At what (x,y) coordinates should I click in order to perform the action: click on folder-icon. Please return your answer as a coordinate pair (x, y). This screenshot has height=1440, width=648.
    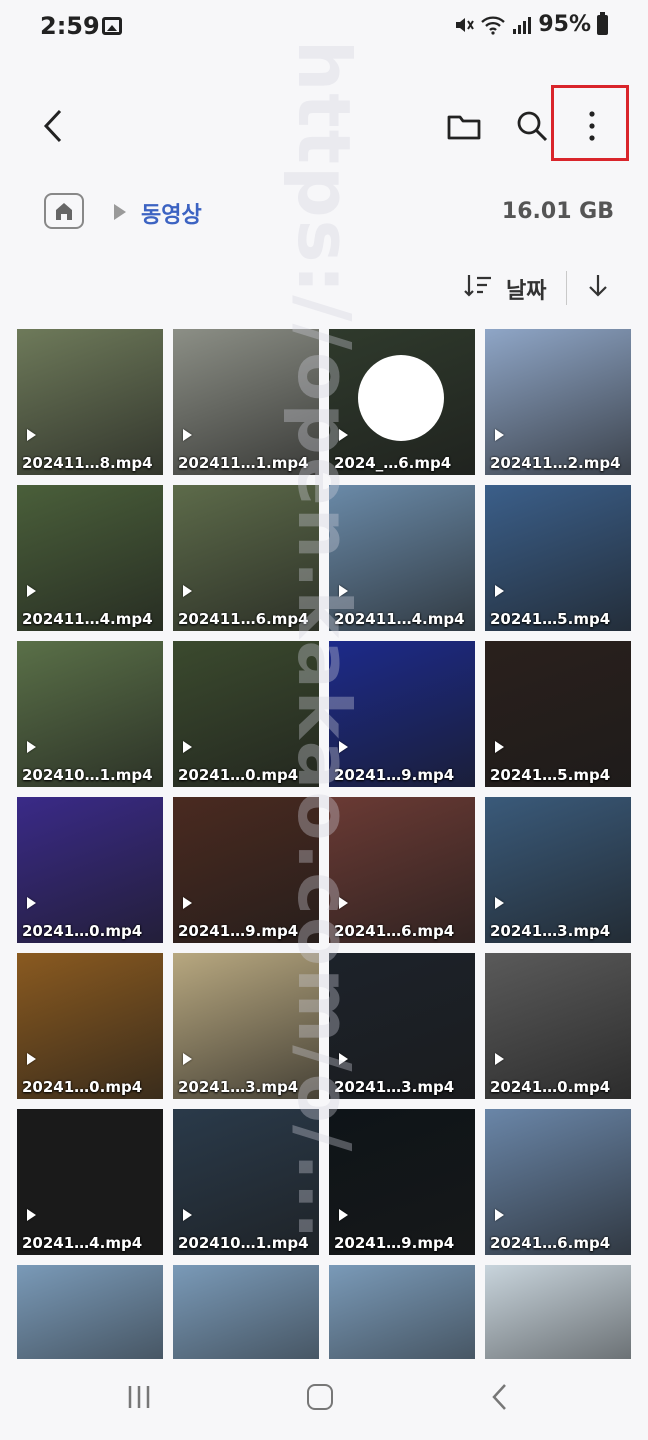
    Looking at the image, I should click on (464, 127).